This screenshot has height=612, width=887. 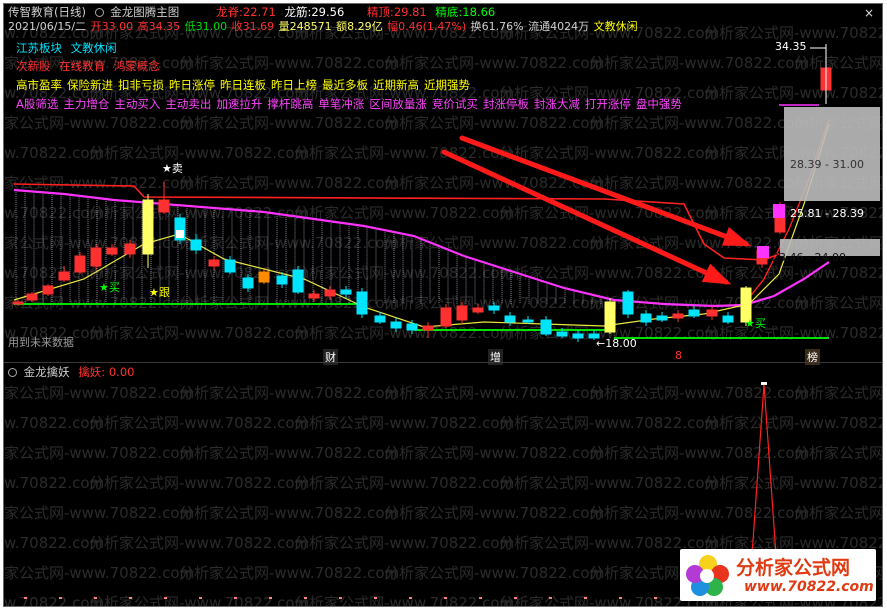 What do you see at coordinates (755, 323) in the screenshot?
I see `buy-signal-2: ★买` at bounding box center [755, 323].